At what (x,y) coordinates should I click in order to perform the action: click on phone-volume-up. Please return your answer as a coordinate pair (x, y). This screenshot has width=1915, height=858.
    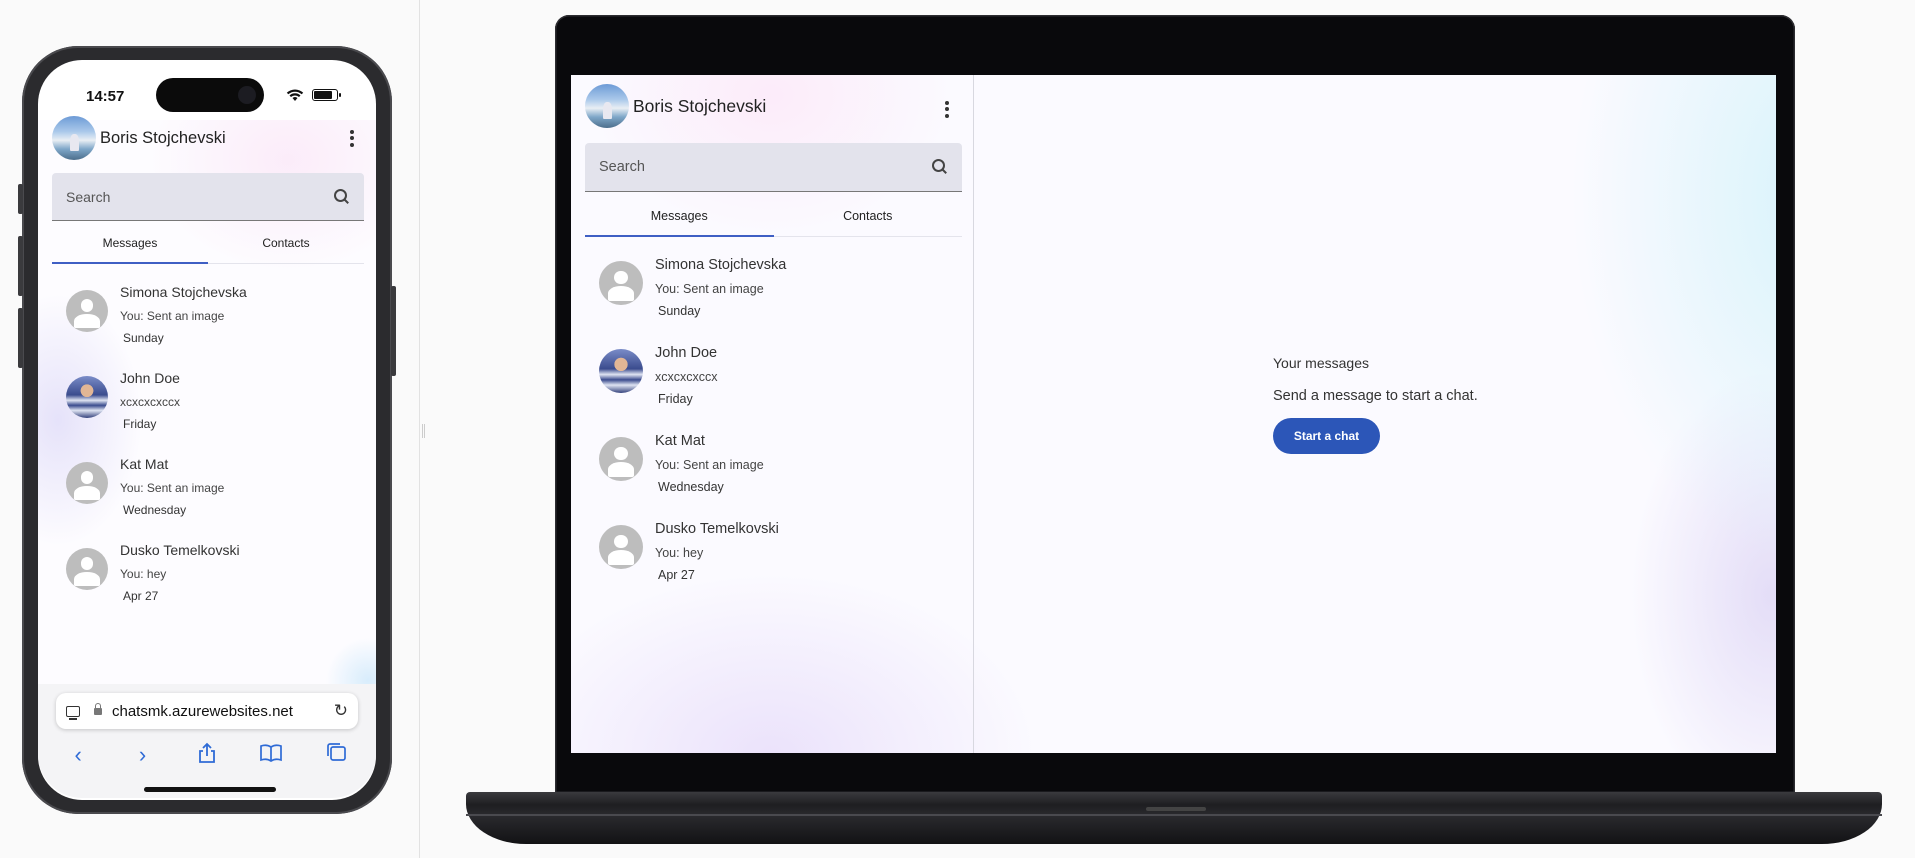
    Looking at the image, I should click on (20, 266).